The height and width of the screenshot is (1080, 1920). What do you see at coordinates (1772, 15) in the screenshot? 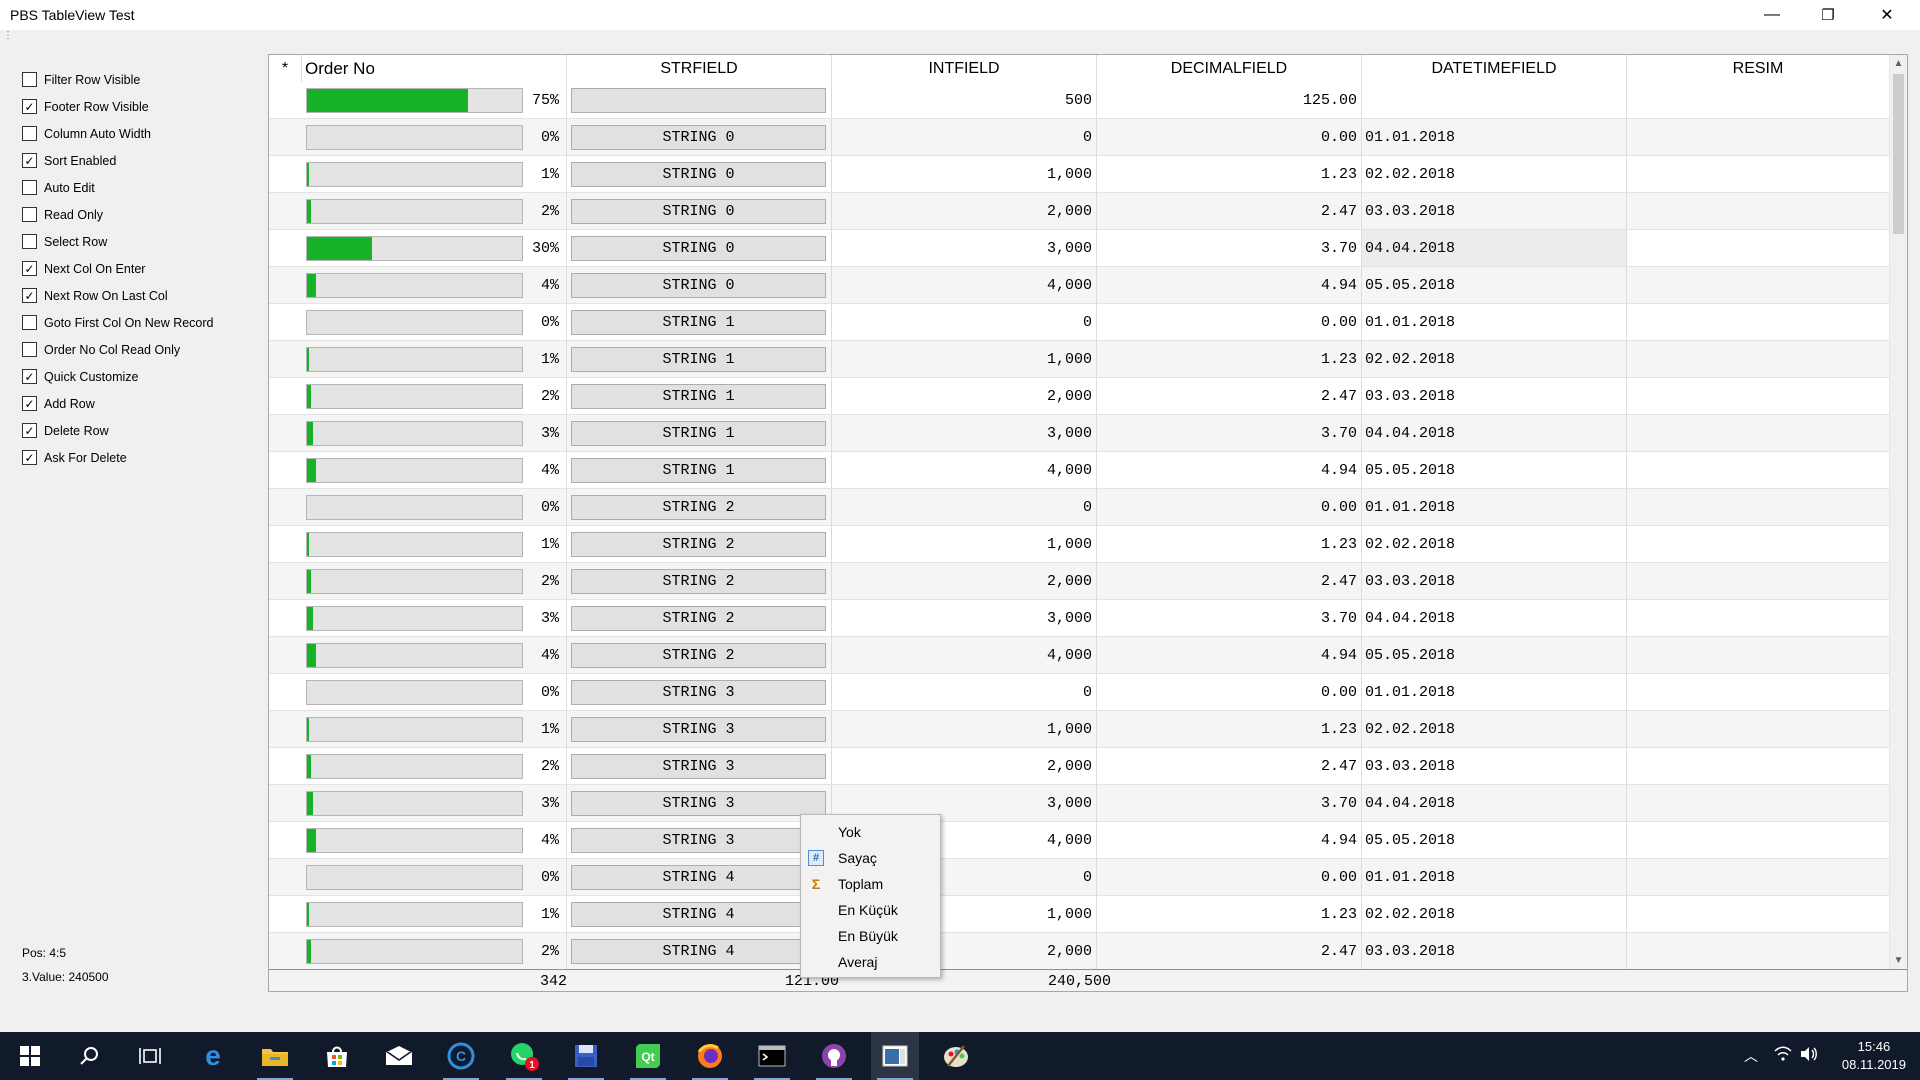
I see `minimize-button: —` at bounding box center [1772, 15].